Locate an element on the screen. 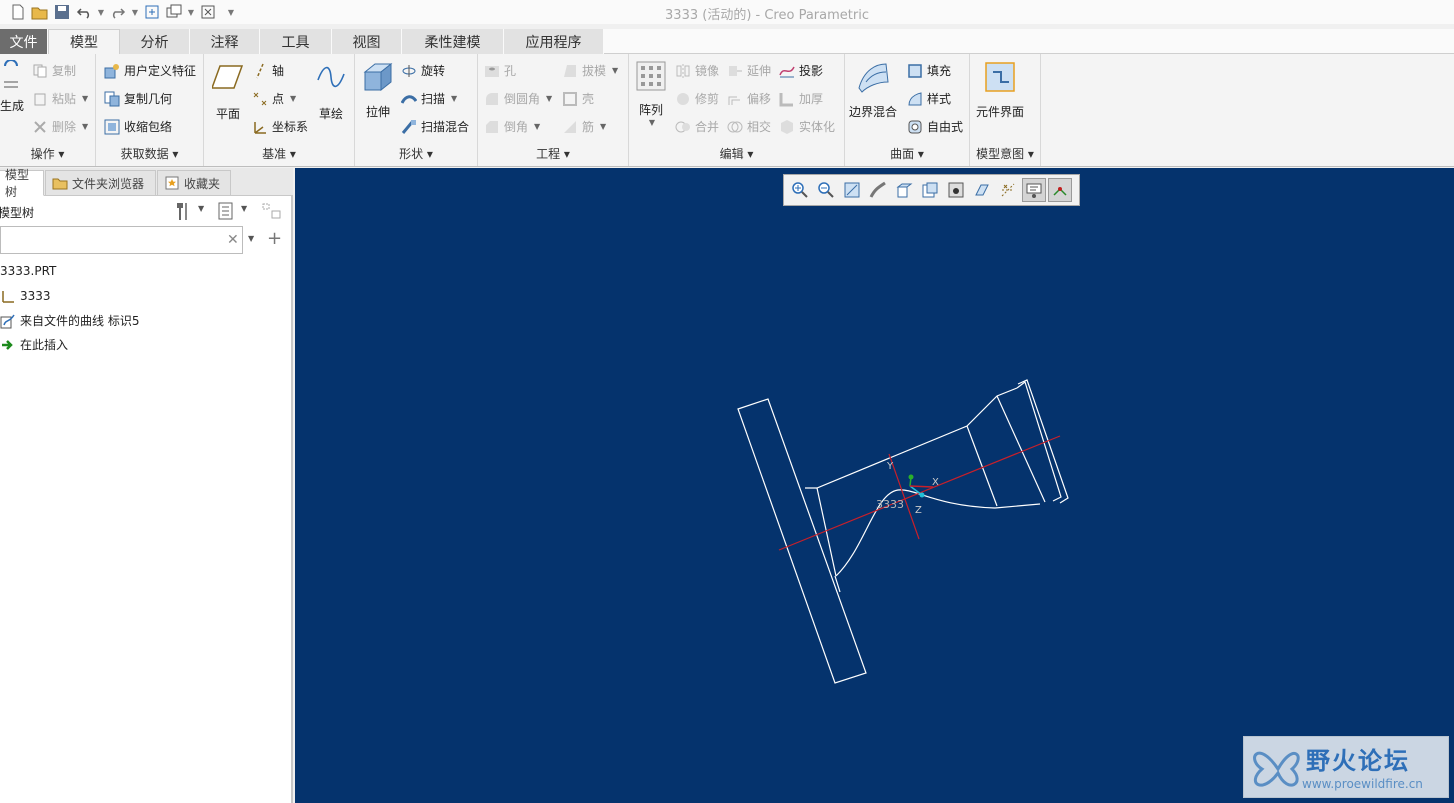 The image size is (1454, 803). paste-button: 粘贴 ▼ is located at coordinates (60, 98).